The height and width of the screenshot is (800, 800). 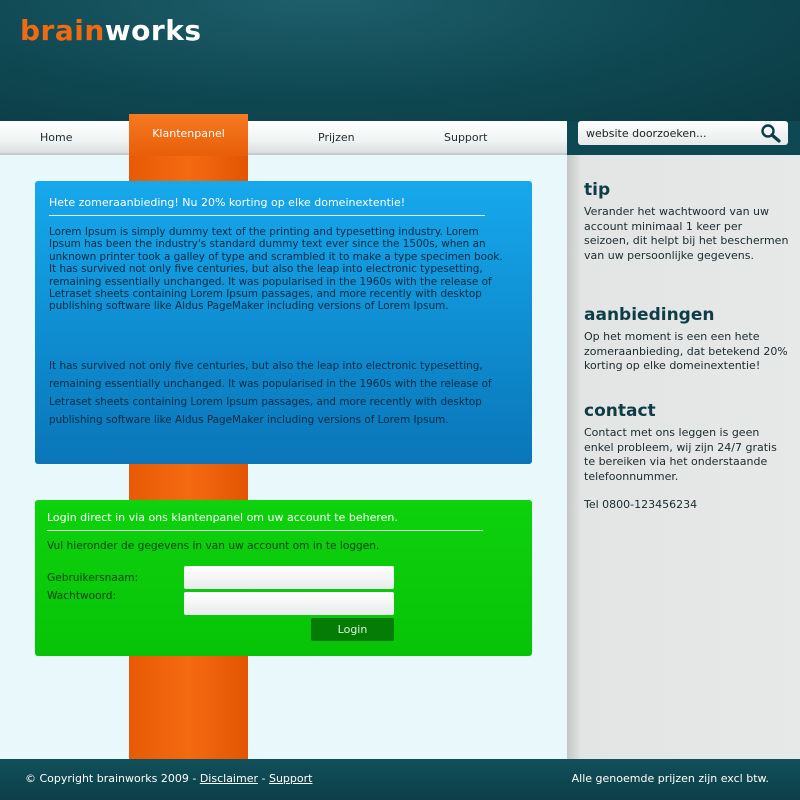 I want to click on offers-title: aanbiedingen, so click(x=649, y=315).